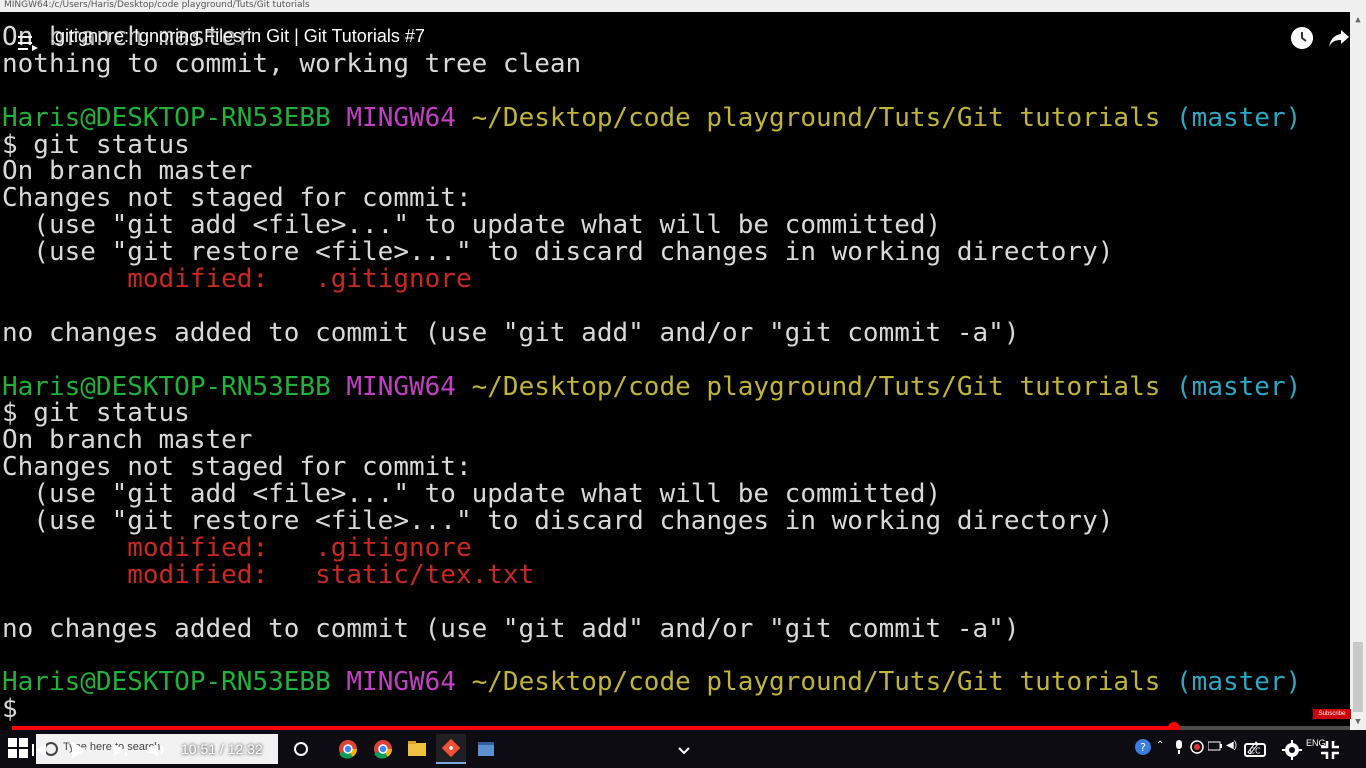  I want to click on current-time: 10:51, so click(199, 749).